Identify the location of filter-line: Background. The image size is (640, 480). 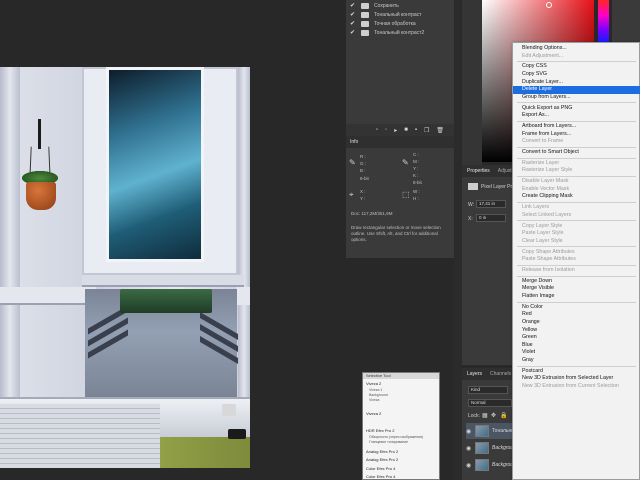
(378, 395).